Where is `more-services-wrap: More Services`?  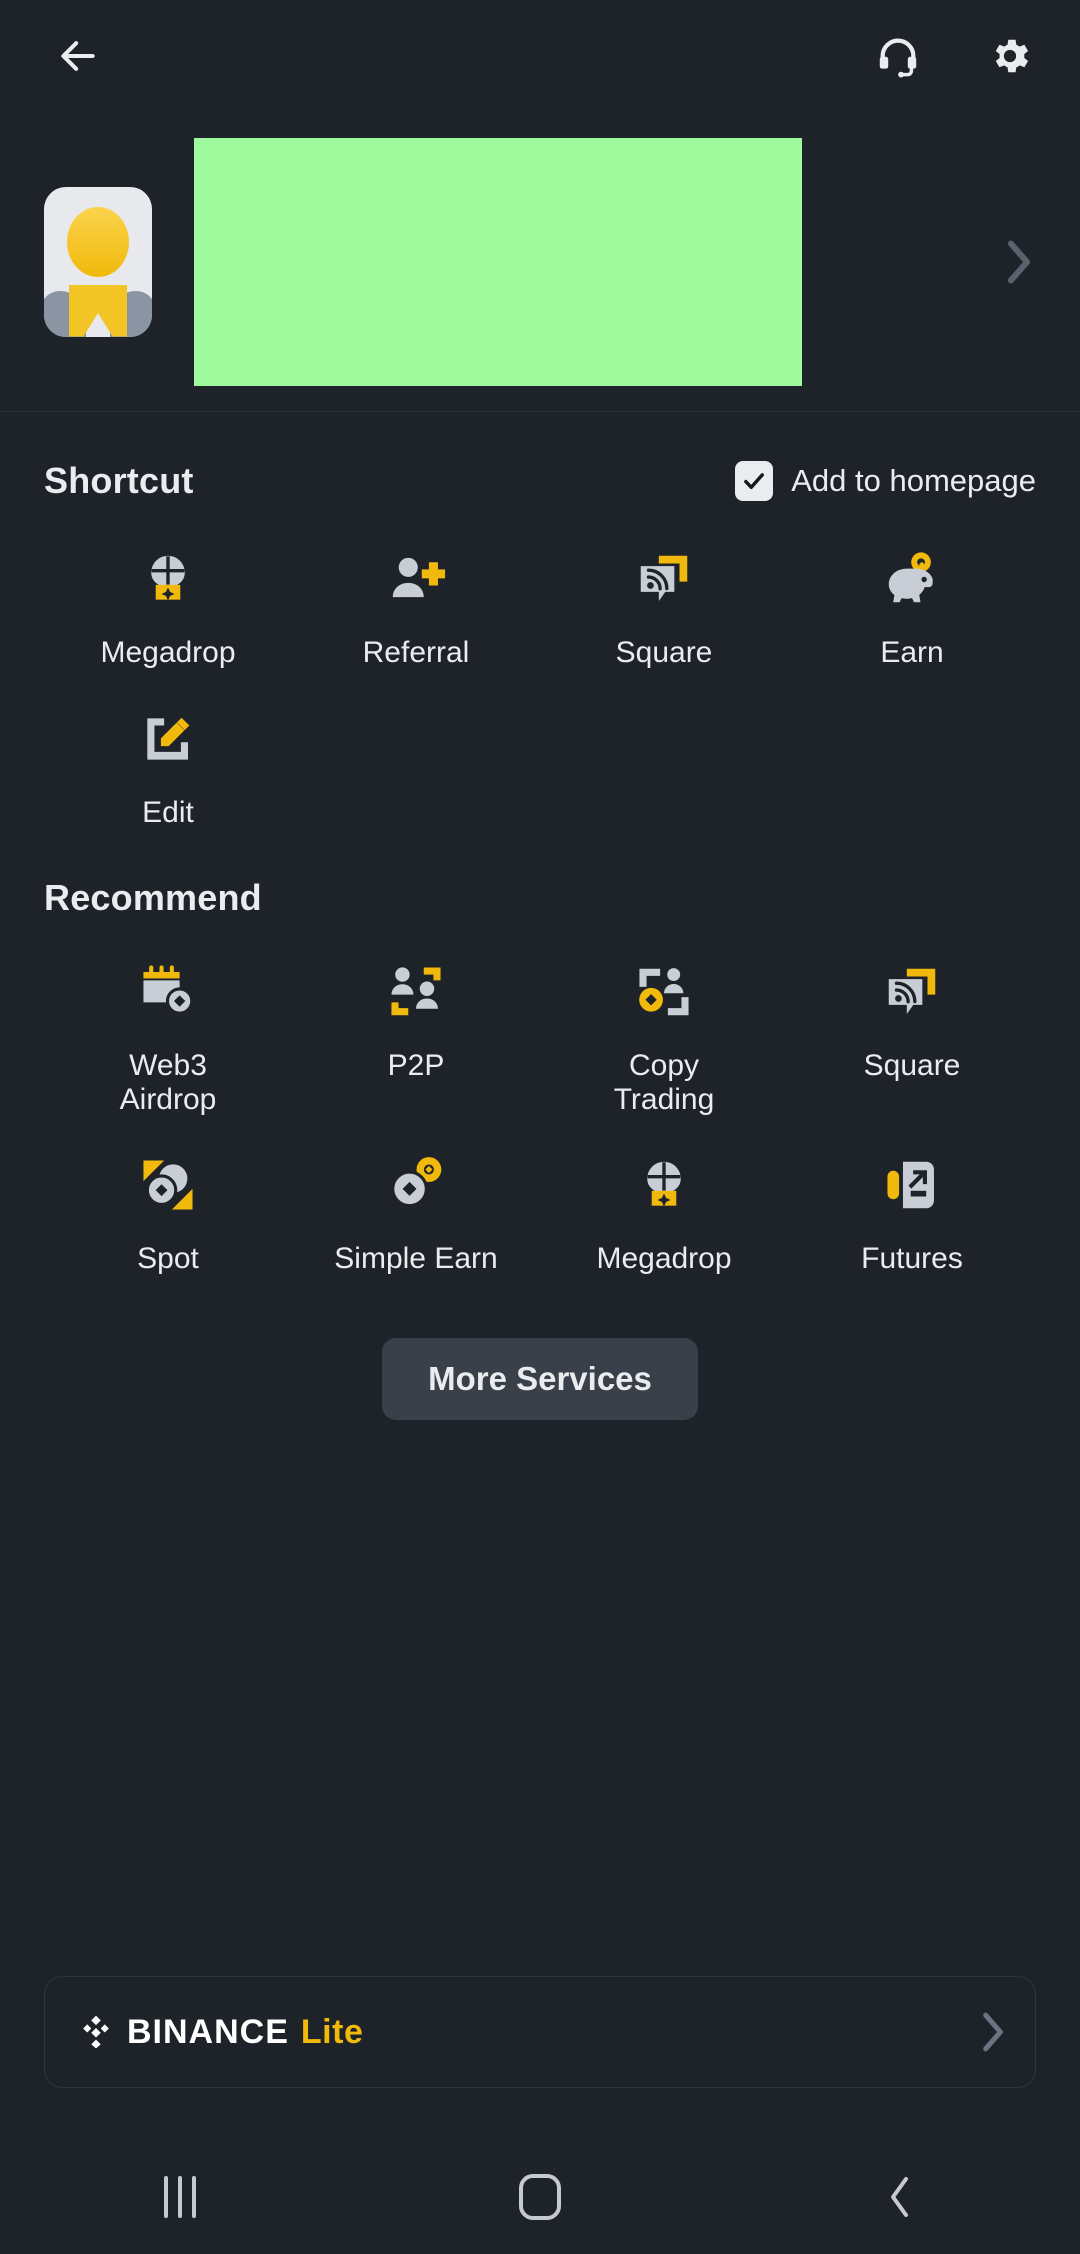
more-services-wrap: More Services is located at coordinates (540, 1348).